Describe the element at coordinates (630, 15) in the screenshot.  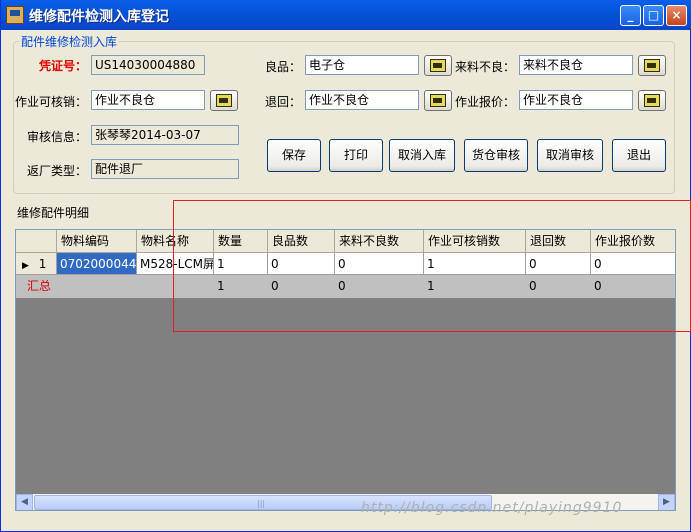
I see `minimize-button: _` at that location.